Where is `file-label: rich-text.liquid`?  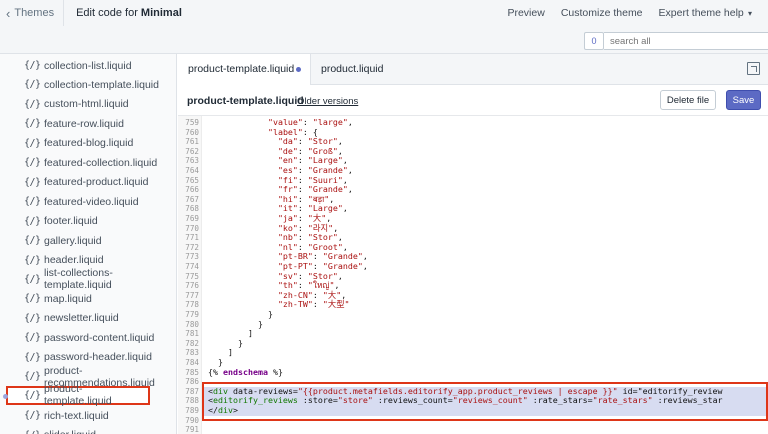 file-label: rich-text.liquid is located at coordinates (76, 415).